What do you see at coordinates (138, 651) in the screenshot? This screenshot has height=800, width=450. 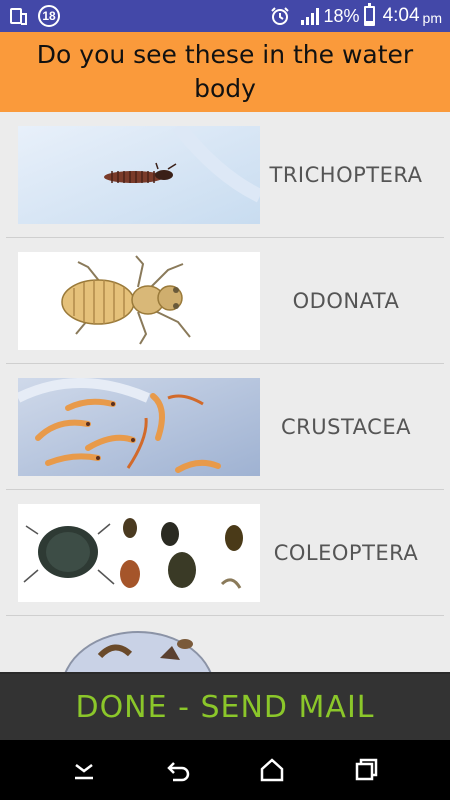 I see `bowl-specimen-image` at bounding box center [138, 651].